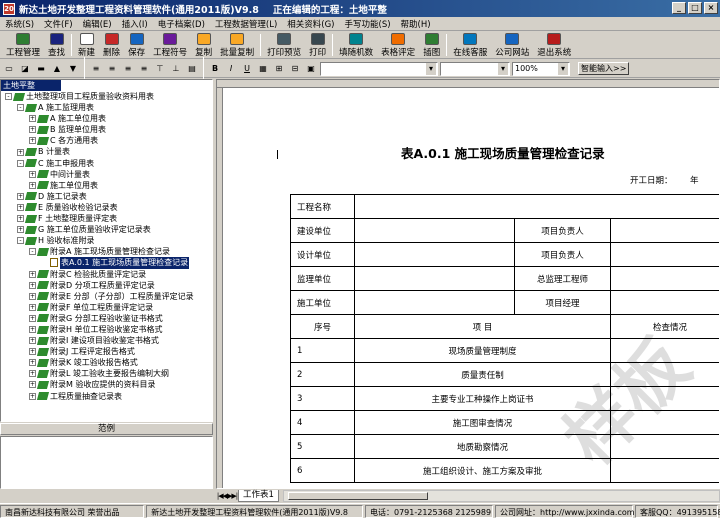 The width and height of the screenshot is (720, 518). Describe the element at coordinates (160, 68) in the screenshot. I see `valign-top-icon: ⊤` at that location.